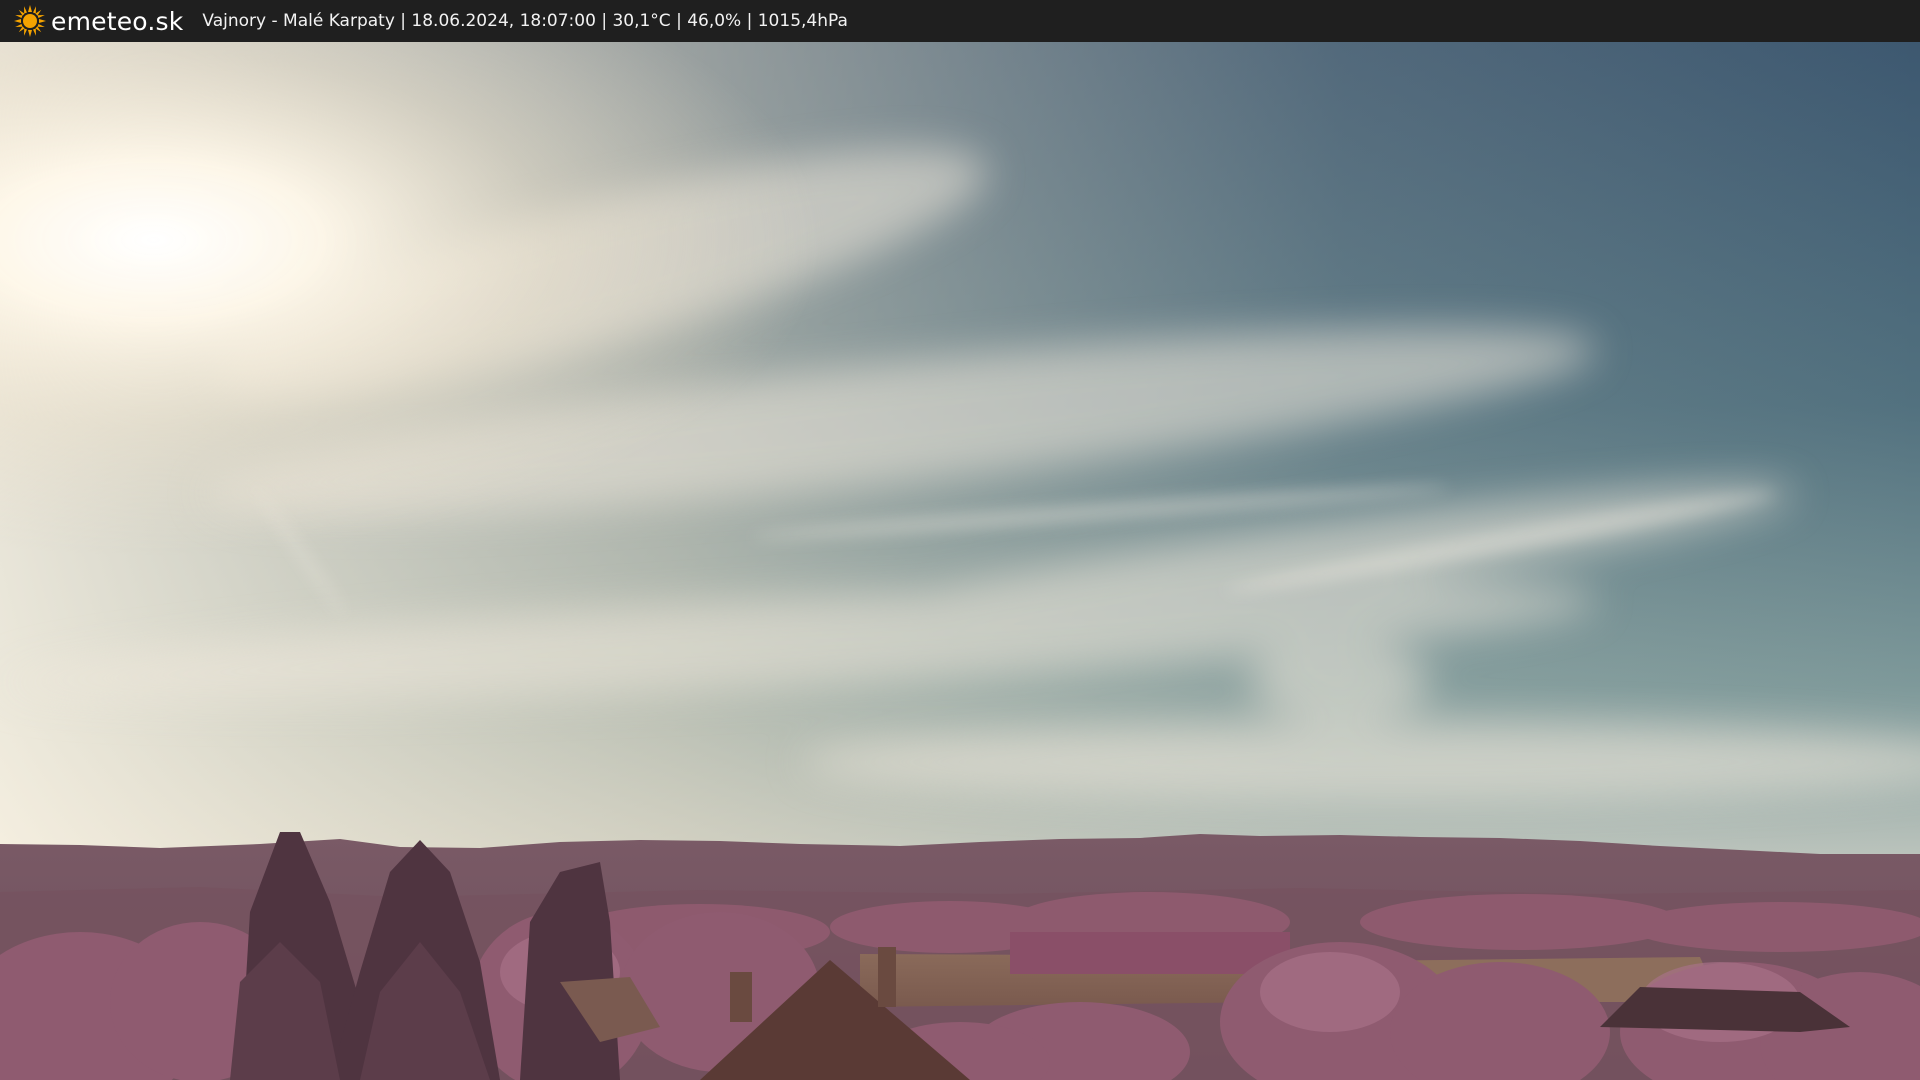 This screenshot has height=1080, width=1920. What do you see at coordinates (117, 21) in the screenshot?
I see `logo-text: emeteo.sk` at bounding box center [117, 21].